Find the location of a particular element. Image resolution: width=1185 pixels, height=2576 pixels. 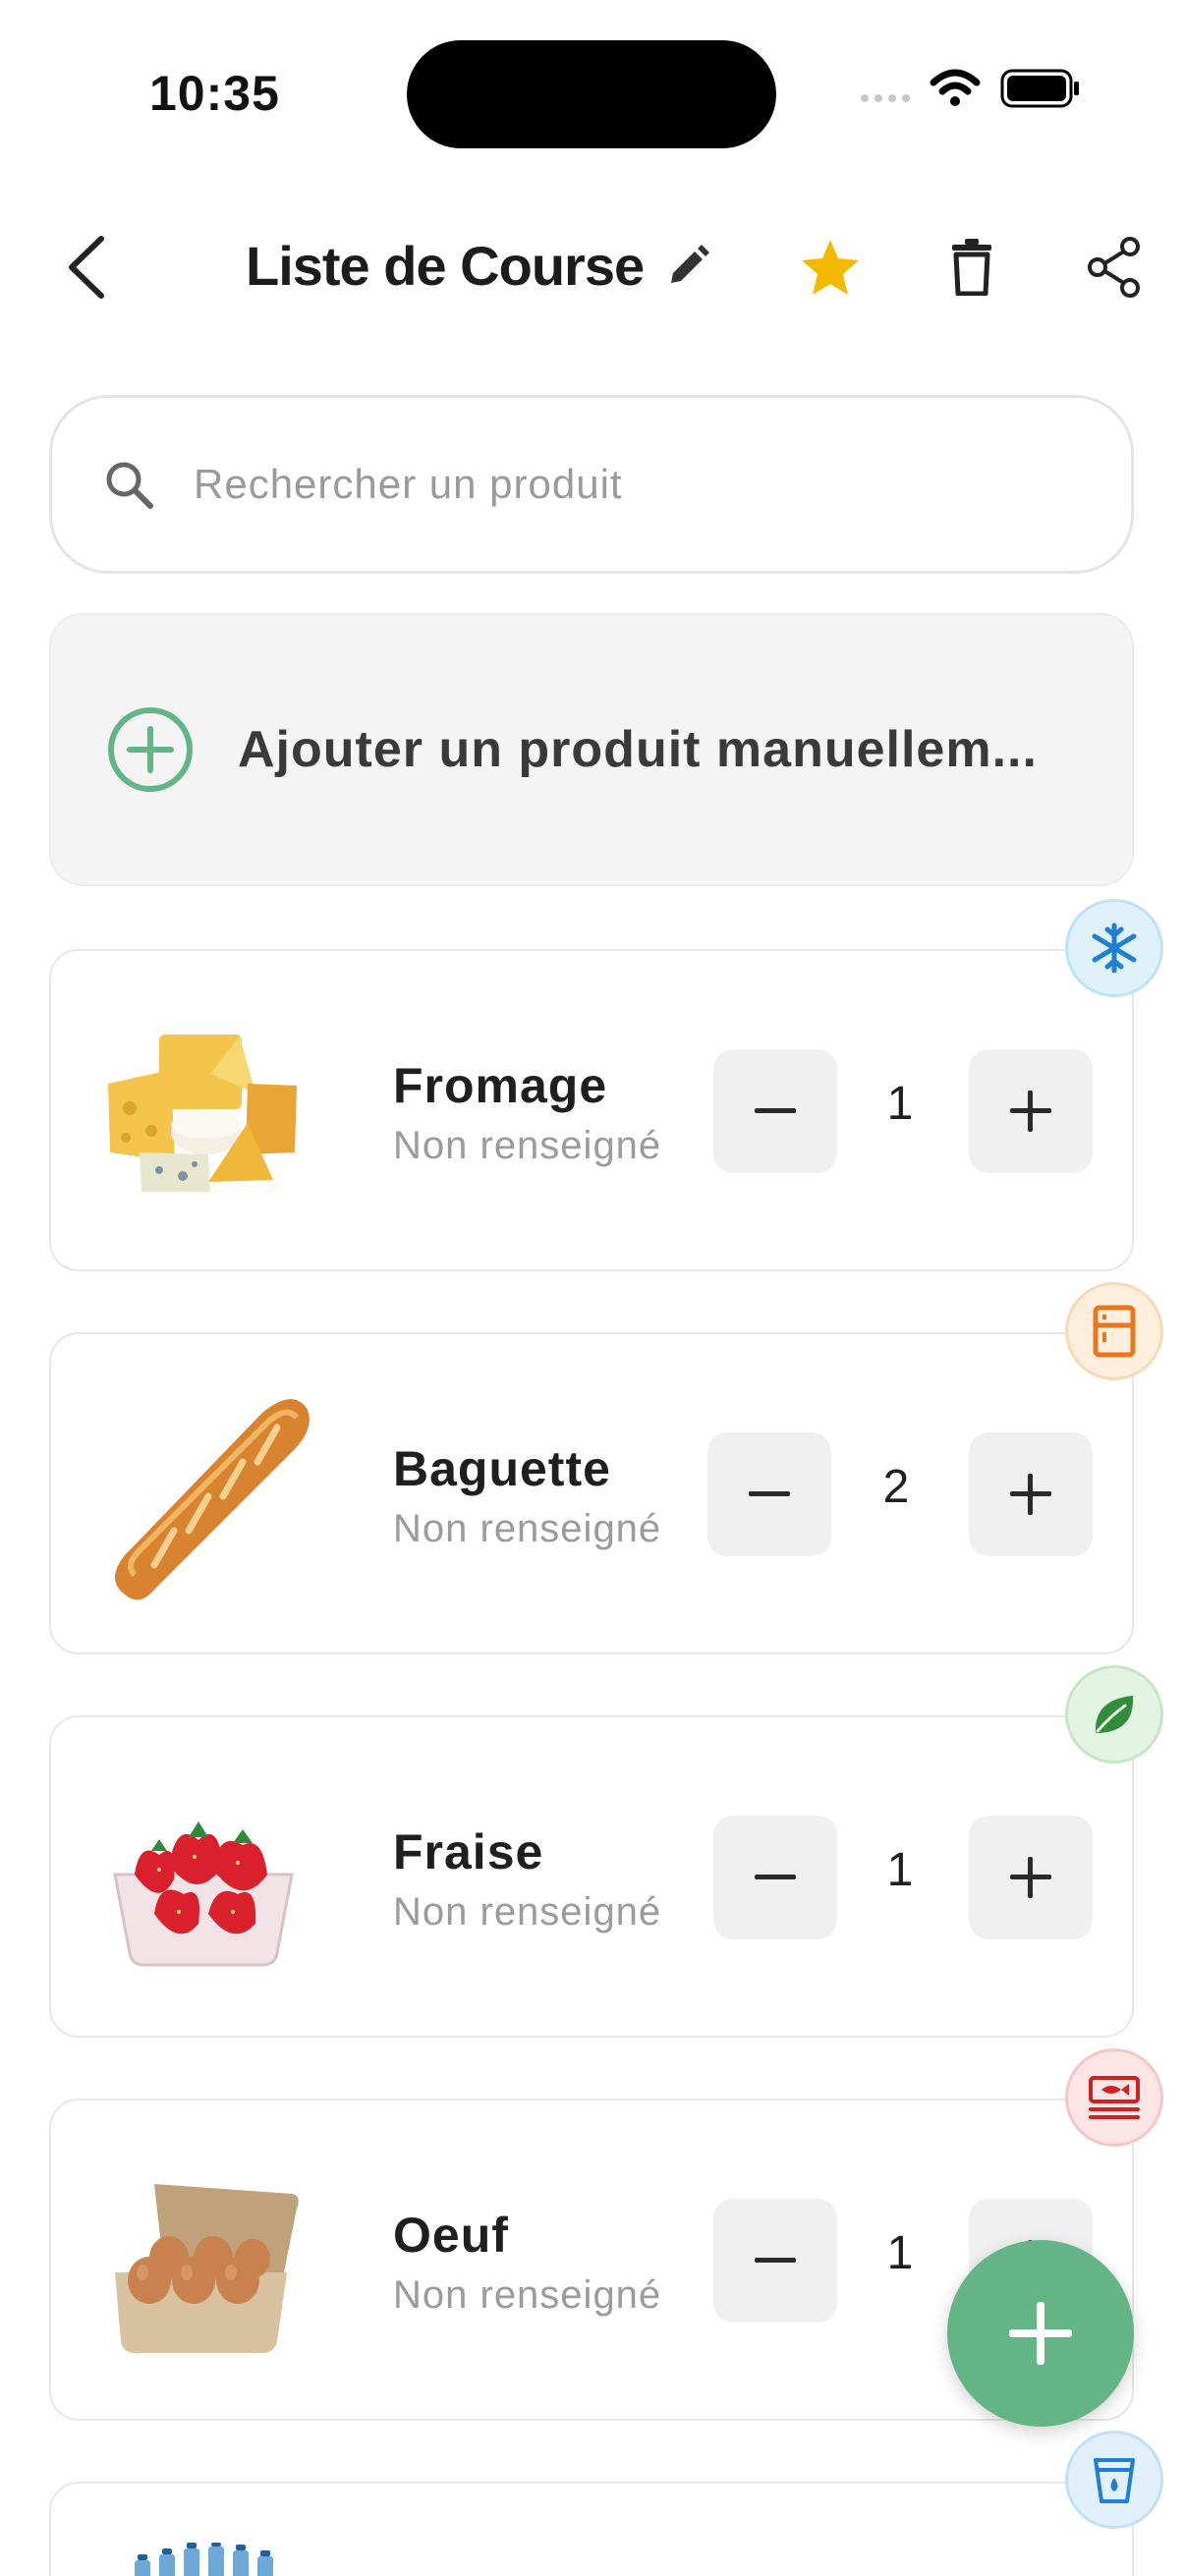

product-name: Oeuf is located at coordinates (451, 2235).